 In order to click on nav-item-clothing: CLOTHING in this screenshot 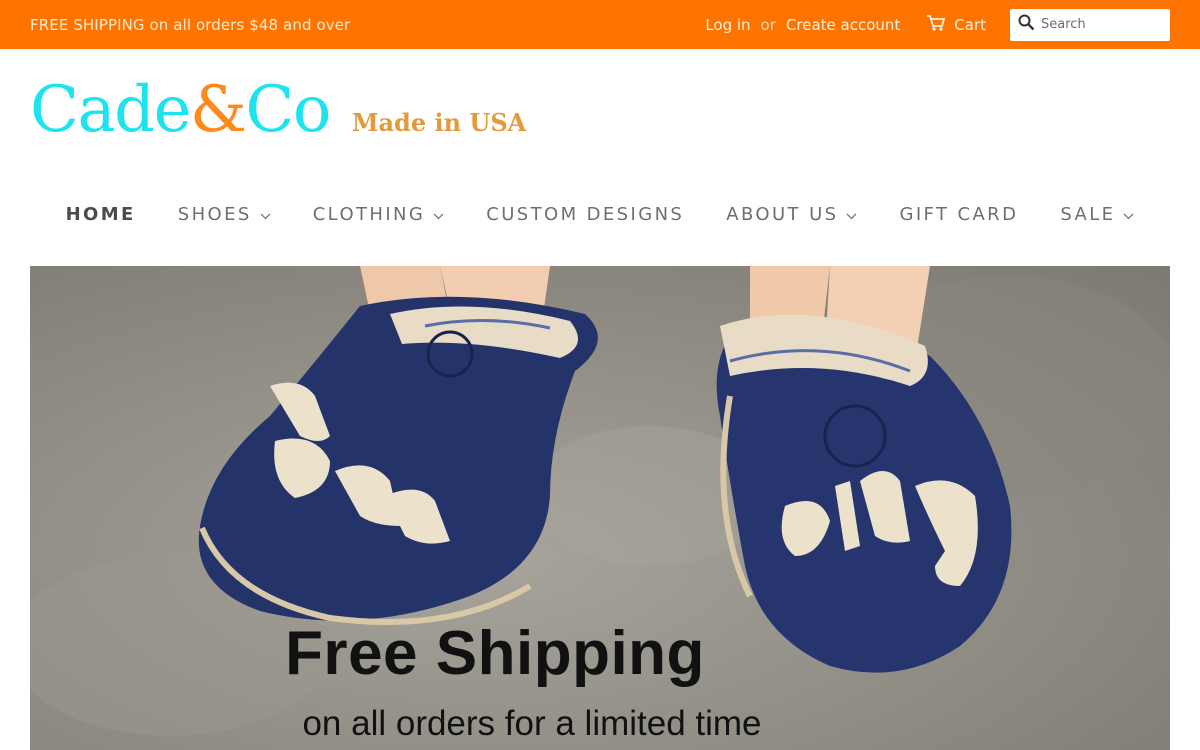, I will do `click(379, 214)`.